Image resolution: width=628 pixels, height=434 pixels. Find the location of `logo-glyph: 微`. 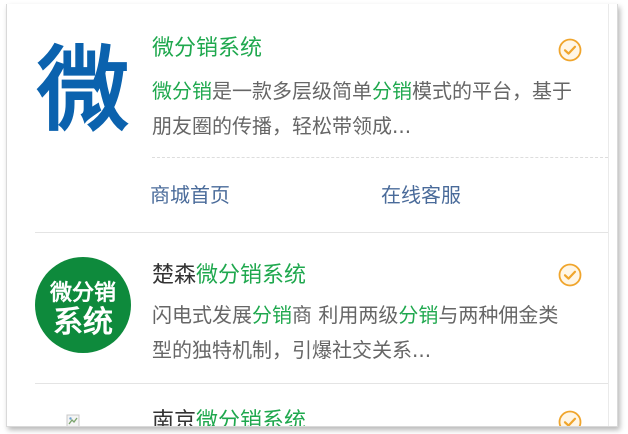

logo-glyph: 微 is located at coordinates (82, 88).